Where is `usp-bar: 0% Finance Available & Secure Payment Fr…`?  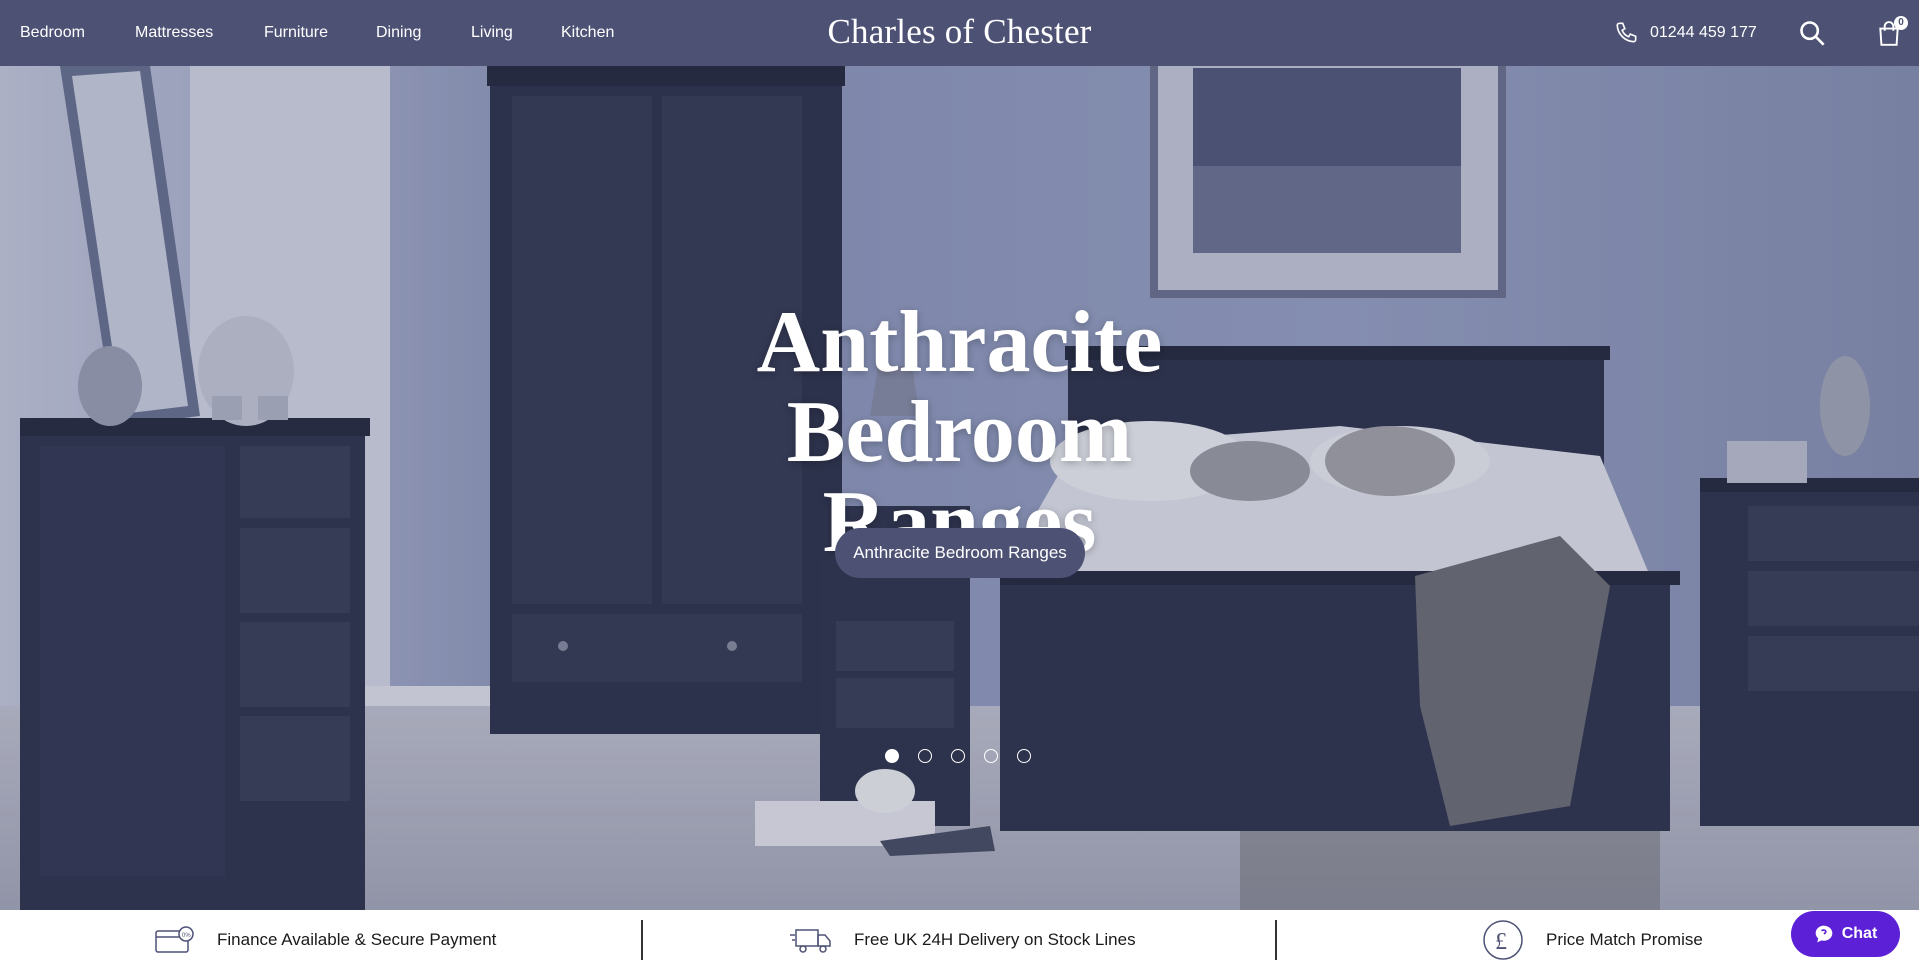
usp-bar: 0% Finance Available & Secure Payment Fr… is located at coordinates (959, 940).